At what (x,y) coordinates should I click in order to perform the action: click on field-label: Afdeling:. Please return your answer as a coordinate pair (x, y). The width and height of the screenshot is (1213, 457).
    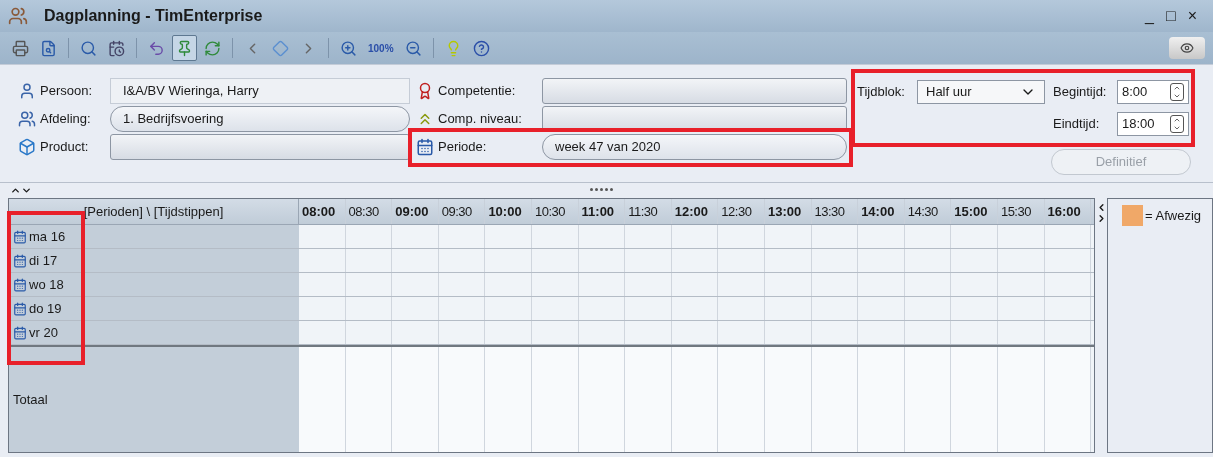
    Looking at the image, I should click on (66, 119).